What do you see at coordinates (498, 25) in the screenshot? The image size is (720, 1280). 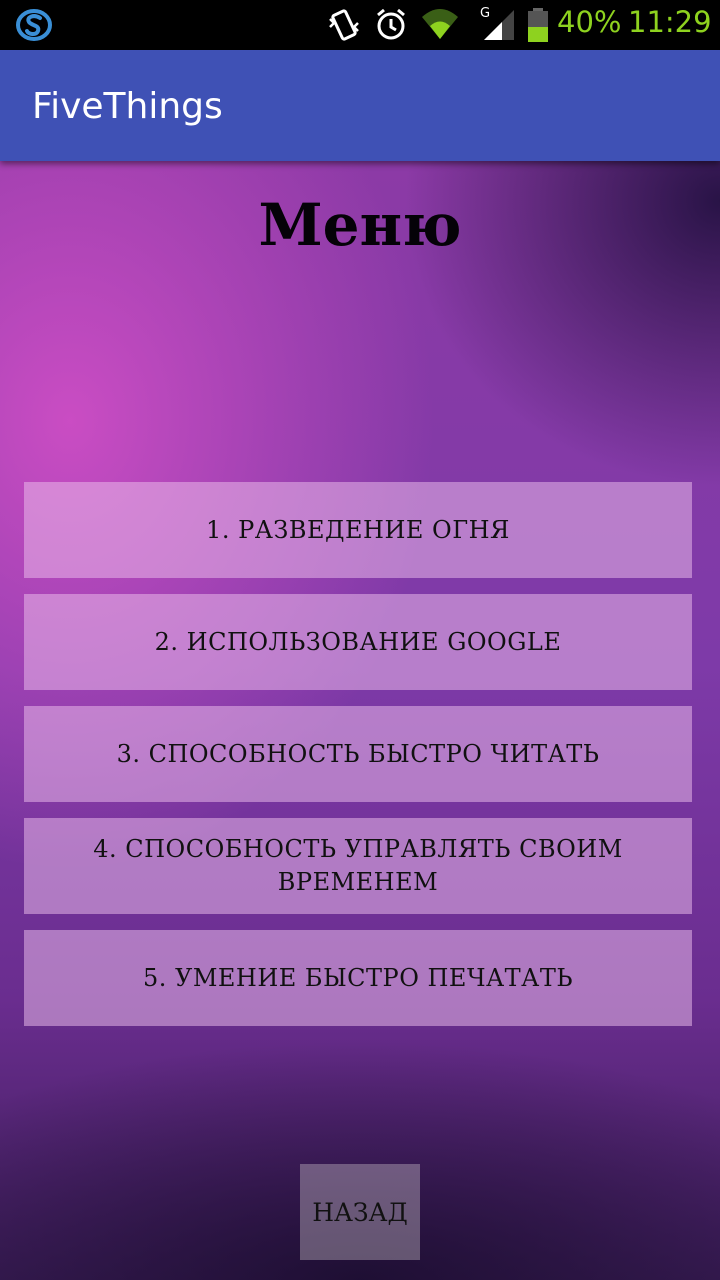 I see `signal-icon: G` at bounding box center [498, 25].